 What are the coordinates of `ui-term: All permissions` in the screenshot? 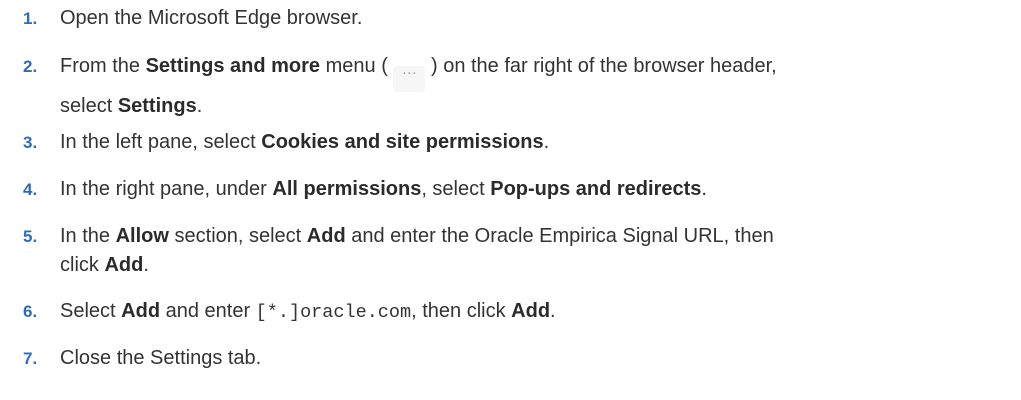 It's located at (347, 189).